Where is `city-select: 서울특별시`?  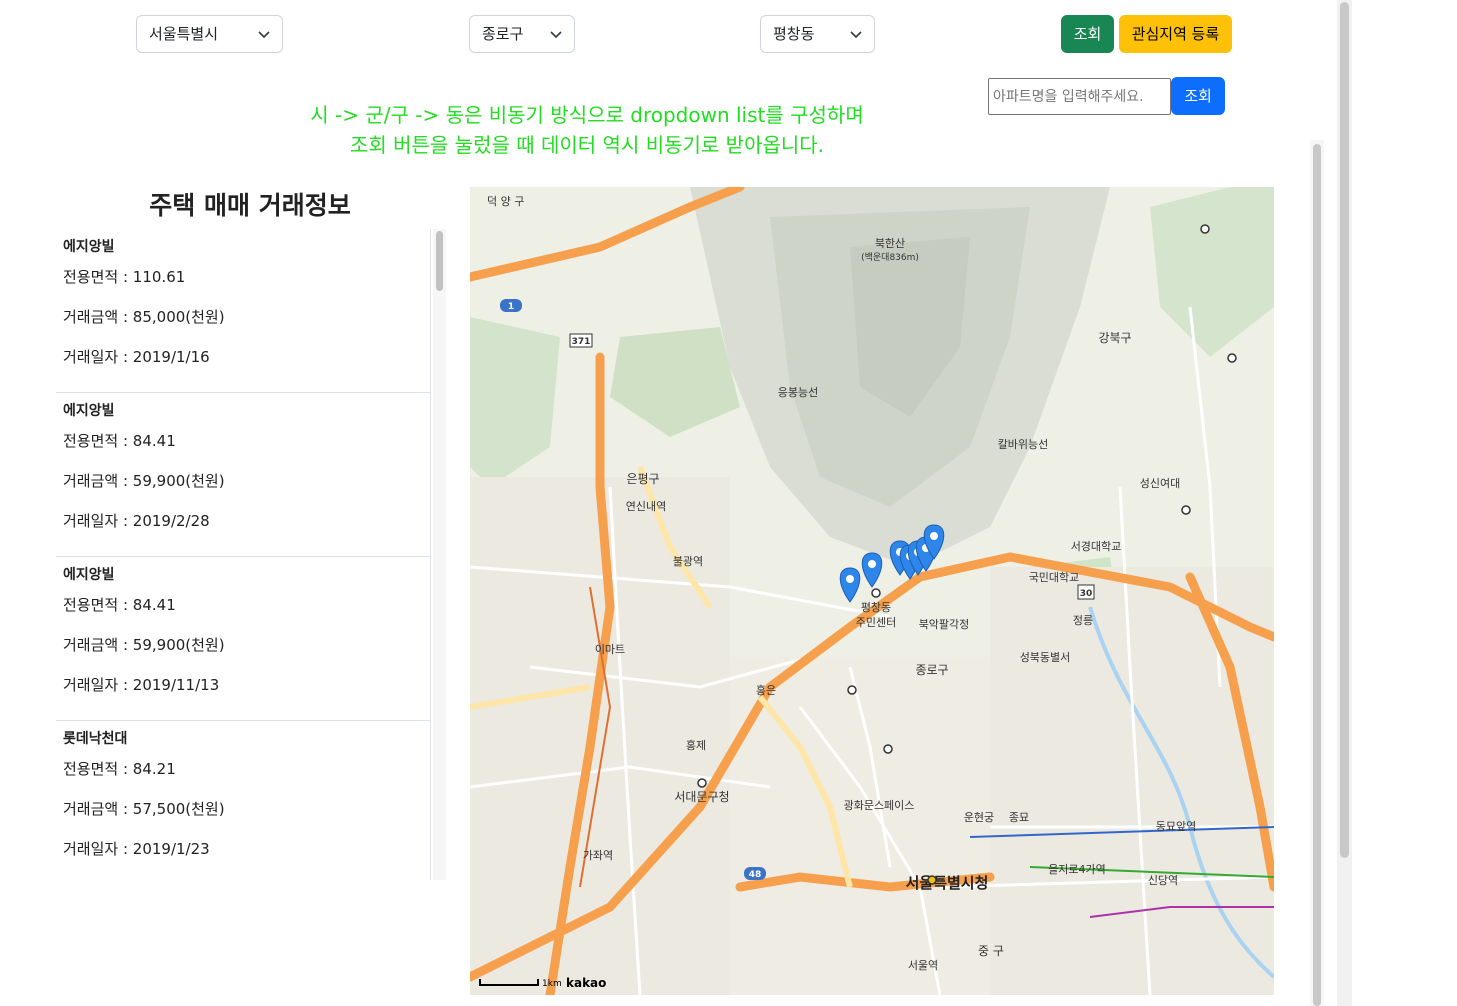 city-select: 서울특별시 is located at coordinates (209, 34).